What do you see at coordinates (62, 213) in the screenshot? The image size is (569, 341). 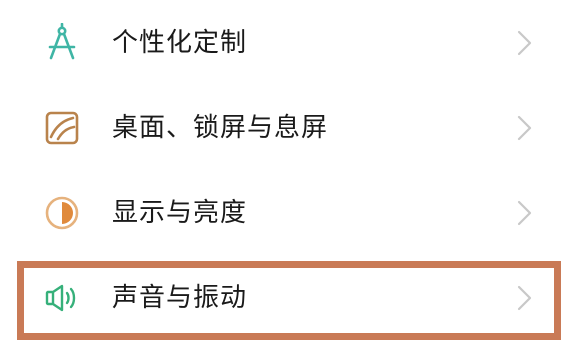 I see `half-circle-brightness-icon` at bounding box center [62, 213].